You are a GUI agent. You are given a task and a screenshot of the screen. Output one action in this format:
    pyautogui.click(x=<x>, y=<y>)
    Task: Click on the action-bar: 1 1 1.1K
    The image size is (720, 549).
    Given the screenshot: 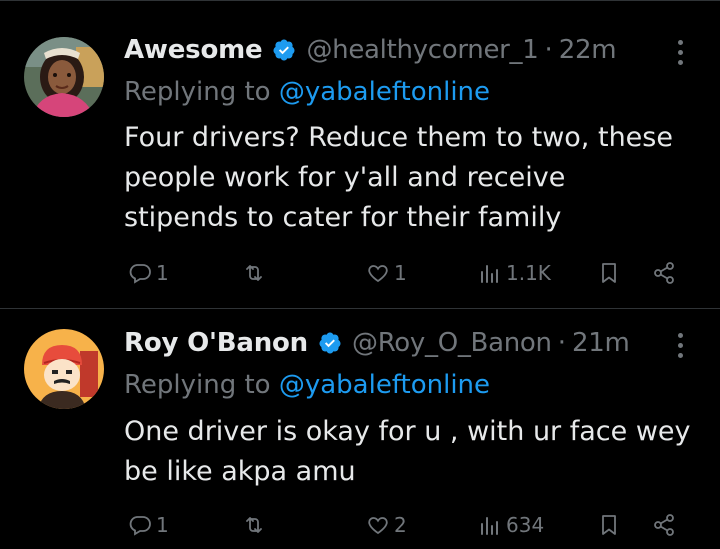 What is the action you would take?
    pyautogui.click(x=422, y=273)
    